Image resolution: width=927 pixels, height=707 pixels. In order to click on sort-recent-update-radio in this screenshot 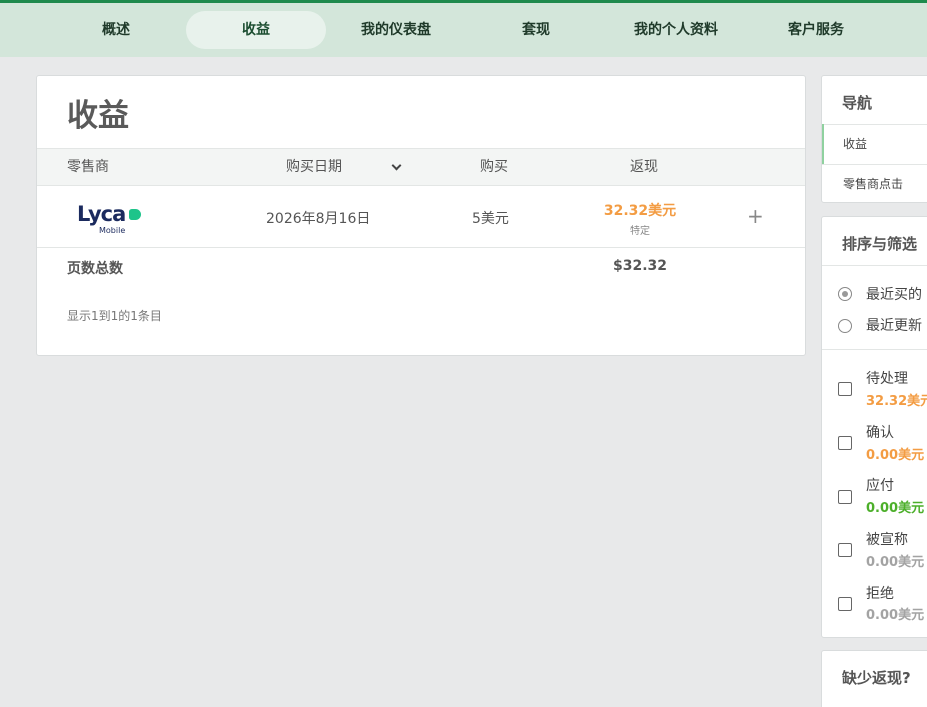, I will do `click(845, 326)`.